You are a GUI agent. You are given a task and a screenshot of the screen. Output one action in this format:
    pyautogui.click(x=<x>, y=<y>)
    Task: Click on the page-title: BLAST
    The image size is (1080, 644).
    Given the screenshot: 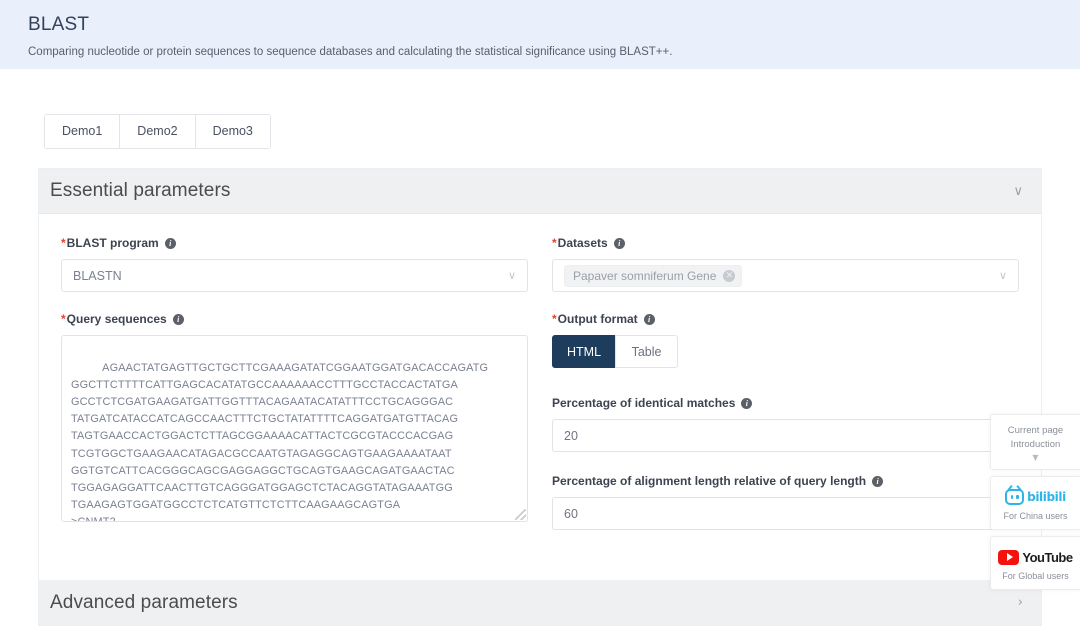 What is the action you would take?
    pyautogui.click(x=59, y=24)
    